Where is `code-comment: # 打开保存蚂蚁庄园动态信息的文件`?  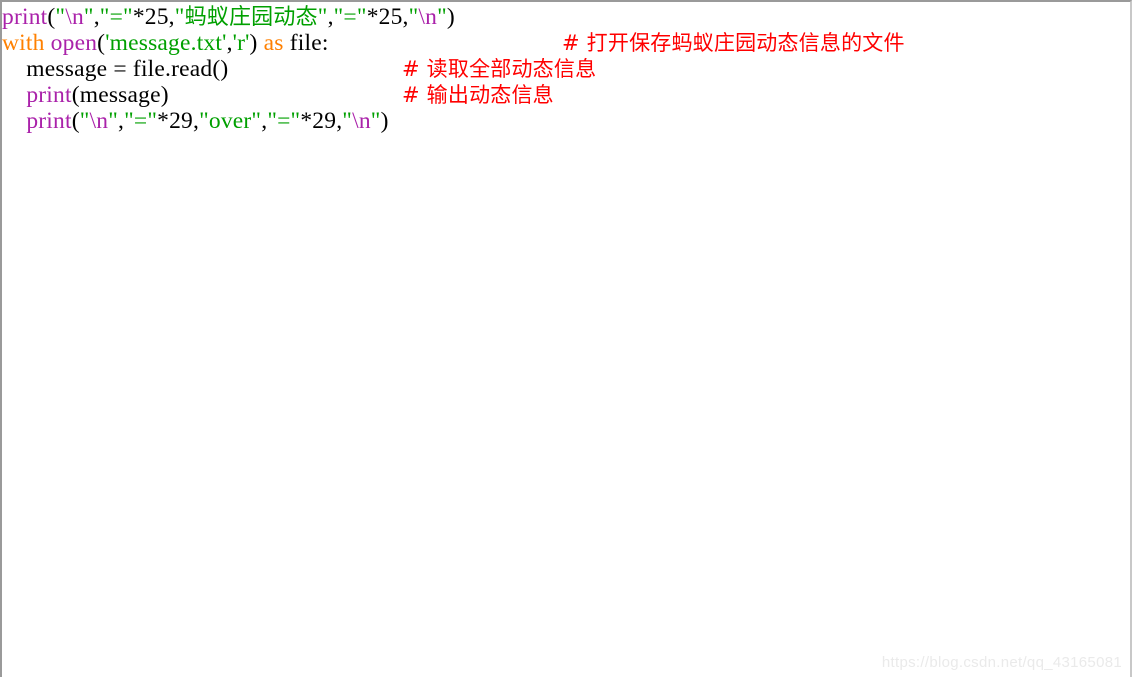 code-comment: # 打开保存蚂蚁庄园动态信息的文件 is located at coordinates (733, 43).